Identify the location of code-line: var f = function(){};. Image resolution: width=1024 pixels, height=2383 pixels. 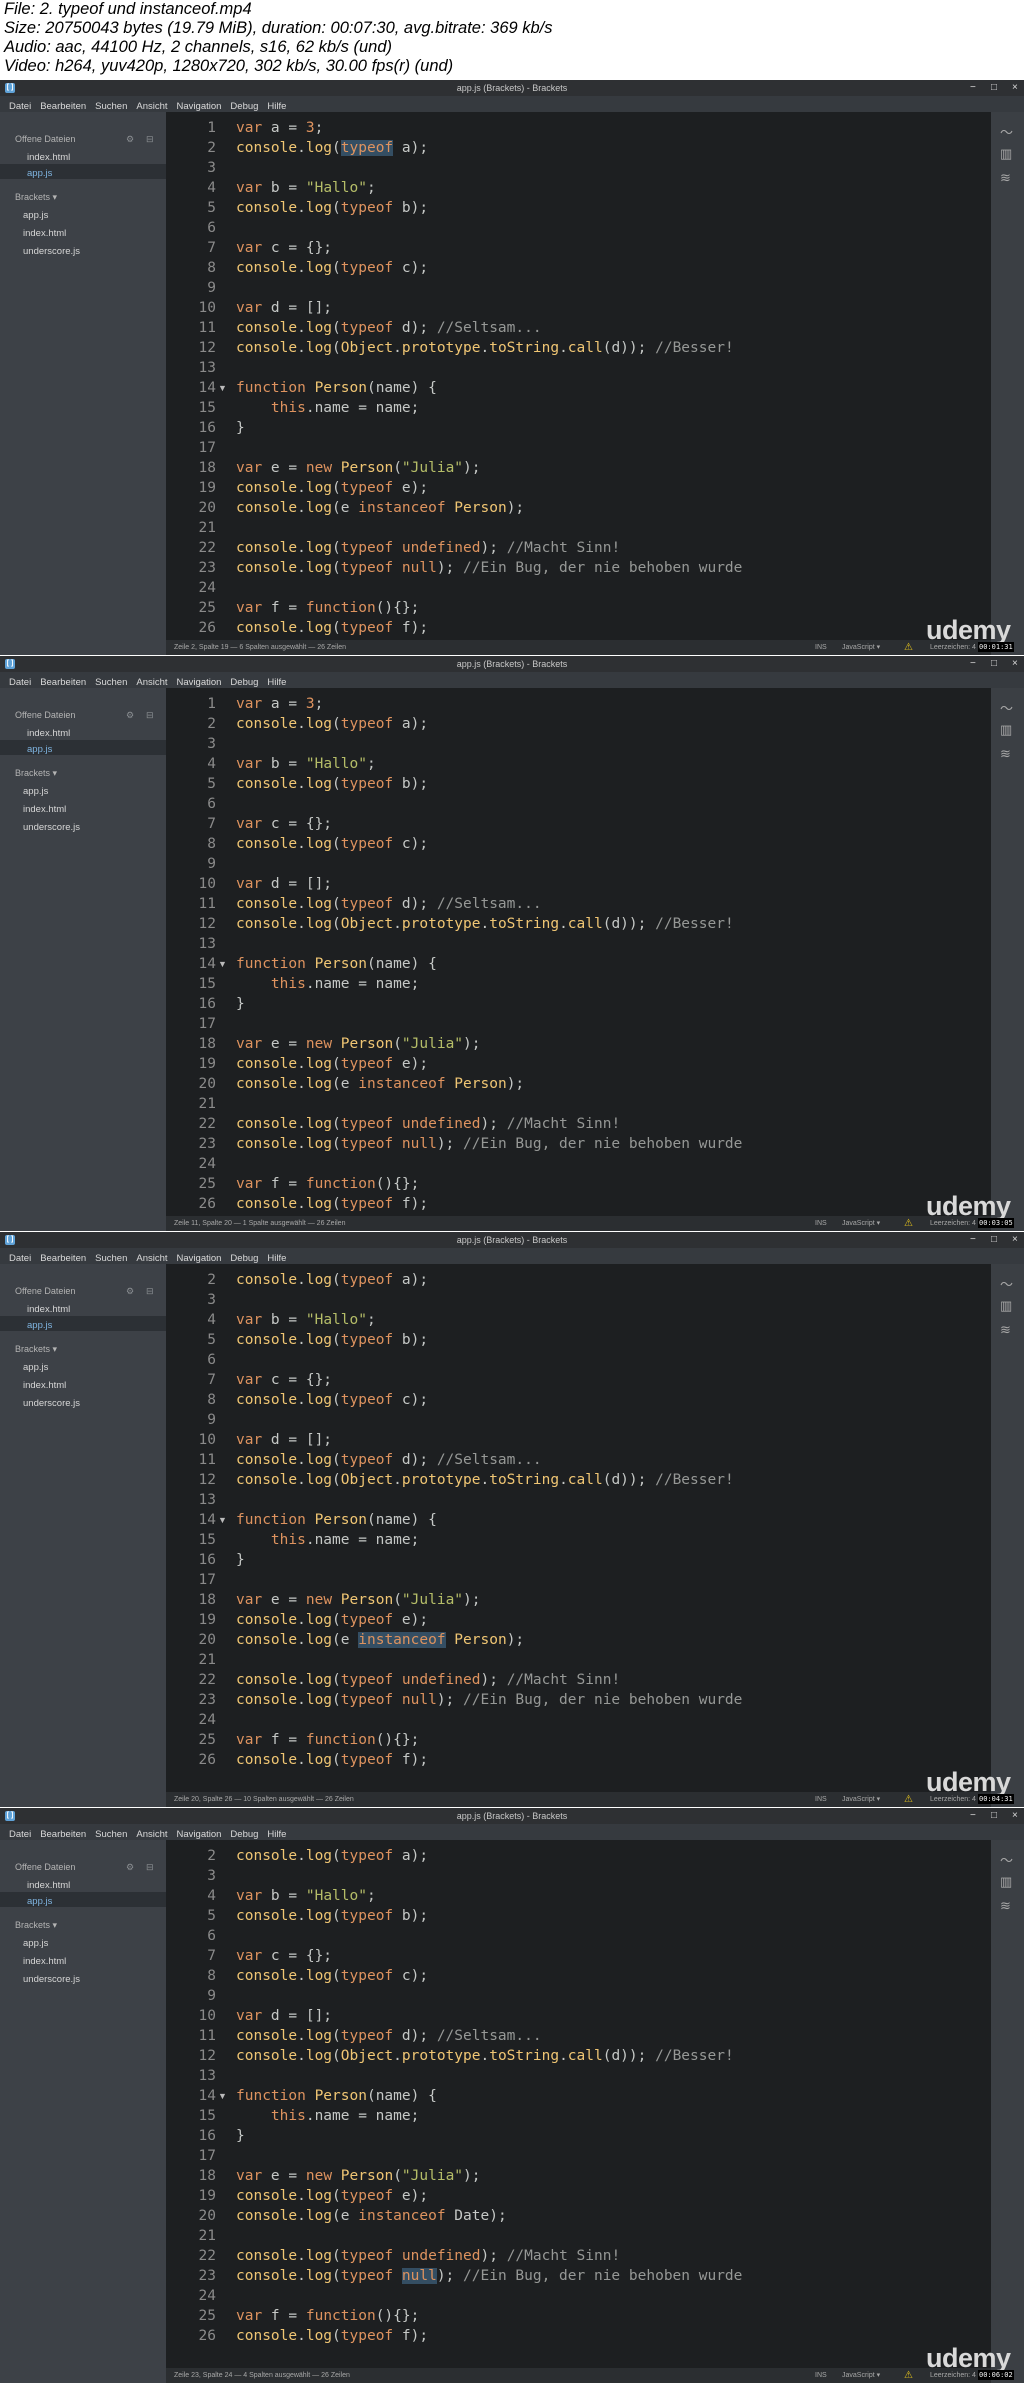
(328, 2316).